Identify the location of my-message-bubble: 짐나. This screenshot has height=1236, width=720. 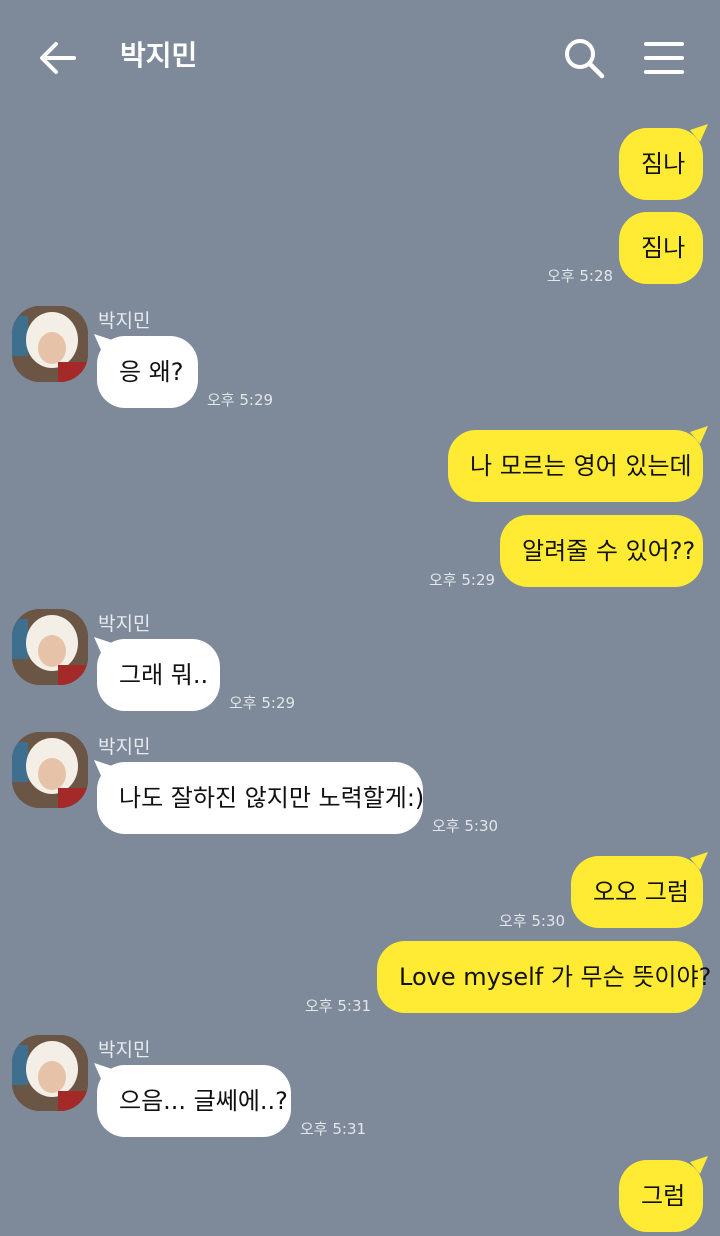
(661, 248).